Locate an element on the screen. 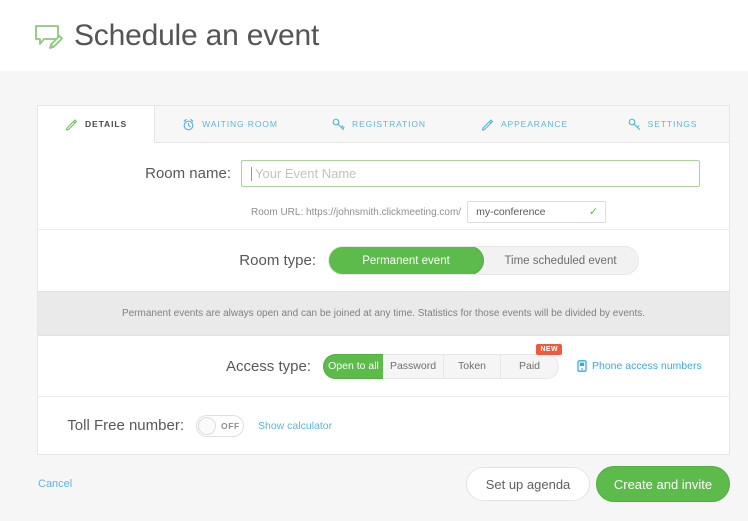 The height and width of the screenshot is (521, 748). key-icon is located at coordinates (338, 124).